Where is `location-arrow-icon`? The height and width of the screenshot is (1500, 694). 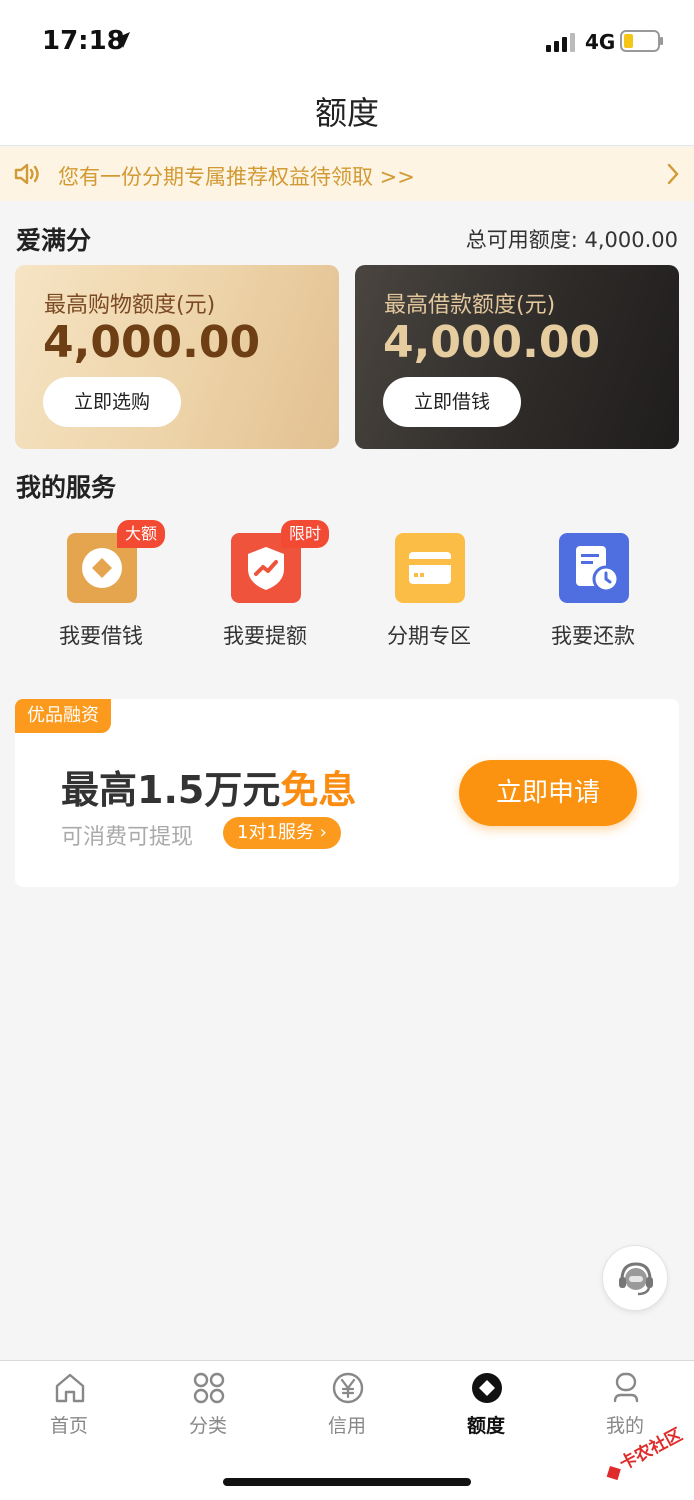
location-arrow-icon is located at coordinates (122, 40).